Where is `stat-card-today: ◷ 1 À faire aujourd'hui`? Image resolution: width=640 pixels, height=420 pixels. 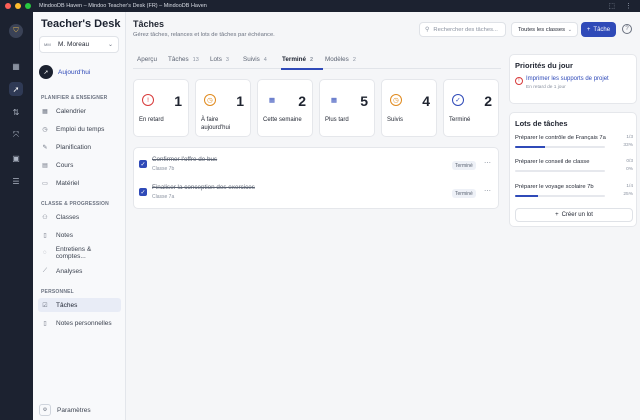
stat-card-today: ◷ 1 À faire aujourd'hui is located at coordinates (223, 108).